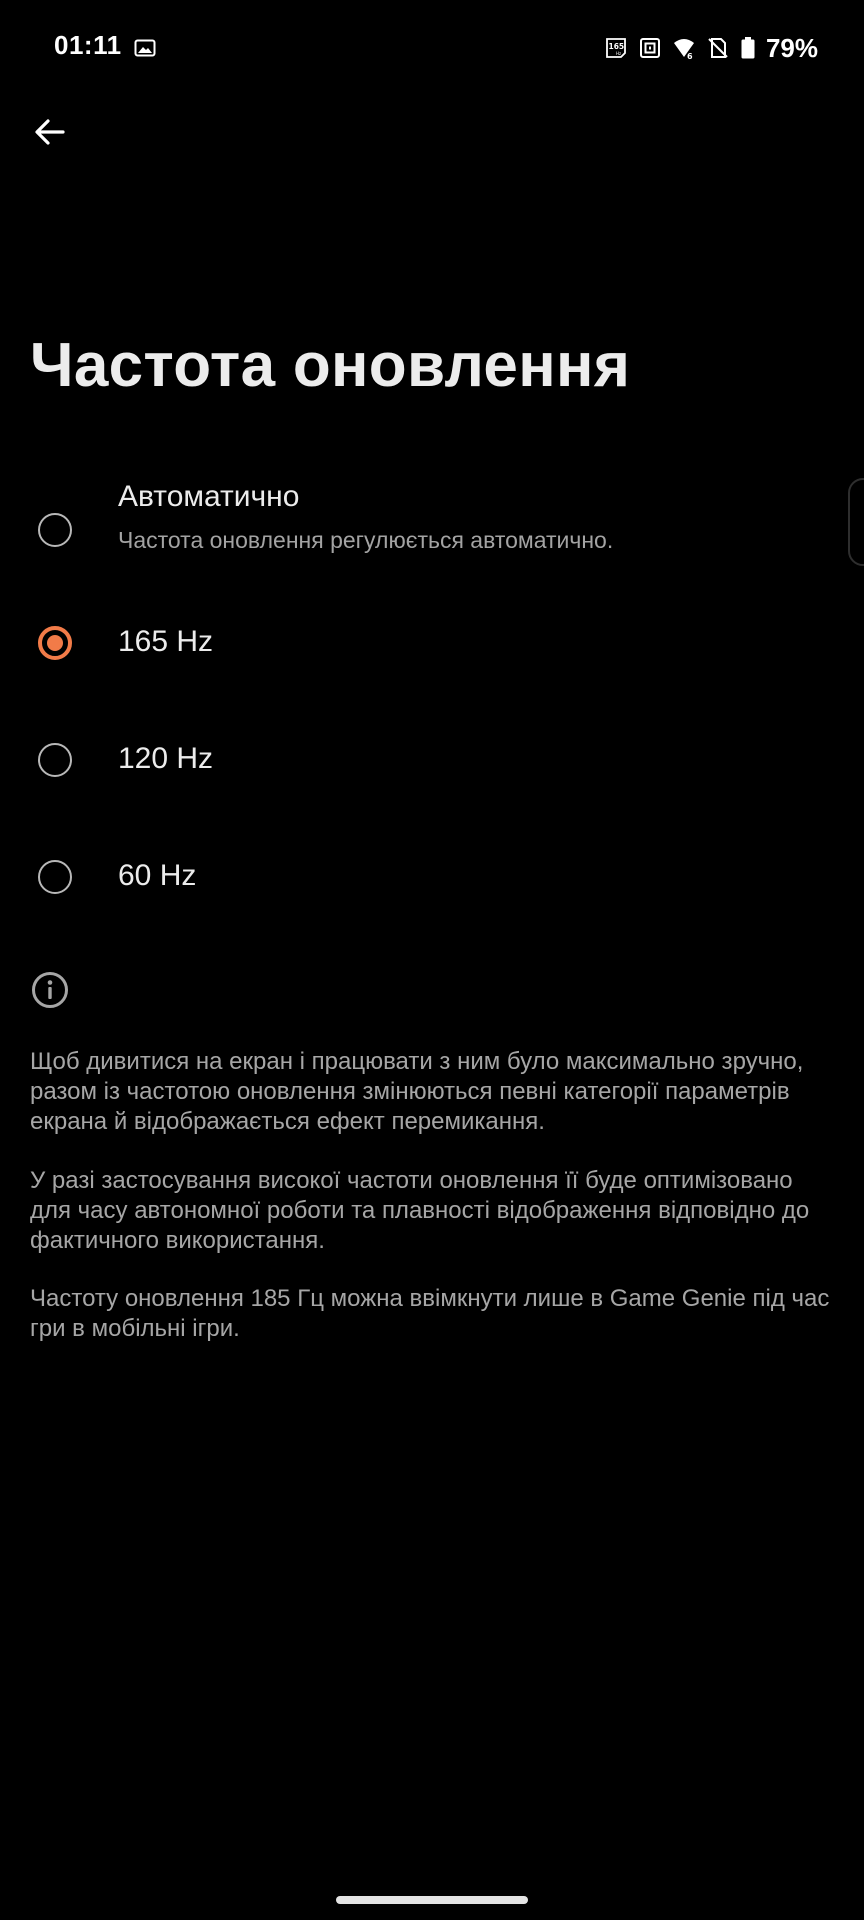  Describe the element at coordinates (55, 643) in the screenshot. I see `radio-button-selected` at that location.